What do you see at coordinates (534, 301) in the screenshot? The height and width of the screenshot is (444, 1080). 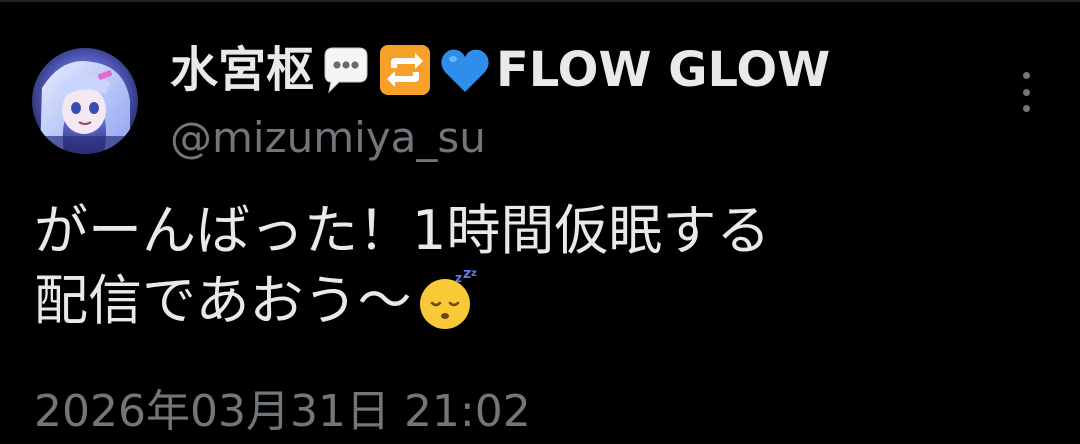 I see `tweet-text-line-2-wrapper: 配信であおう〜 z z z` at bounding box center [534, 301].